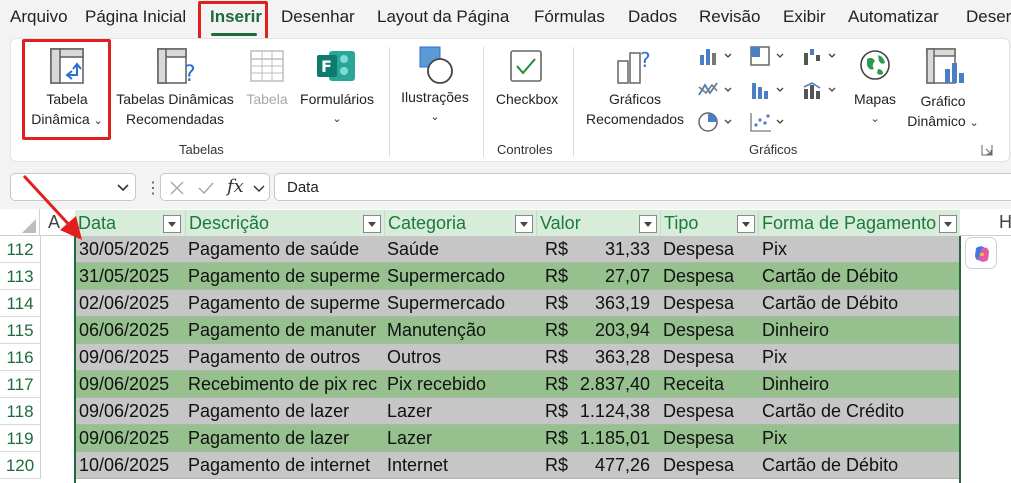 The width and height of the screenshot is (1011, 483). What do you see at coordinates (177, 188) in the screenshot?
I see `cancel-icon` at bounding box center [177, 188].